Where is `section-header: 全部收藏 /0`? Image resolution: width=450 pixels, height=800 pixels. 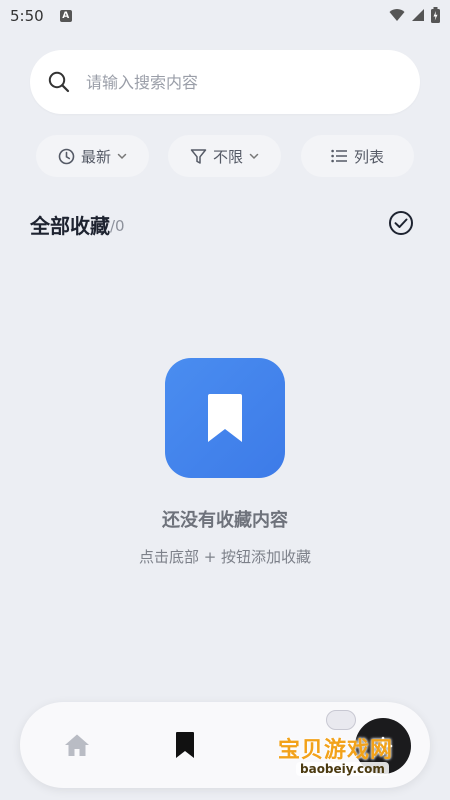 section-header: 全部收藏 /0 is located at coordinates (225, 224).